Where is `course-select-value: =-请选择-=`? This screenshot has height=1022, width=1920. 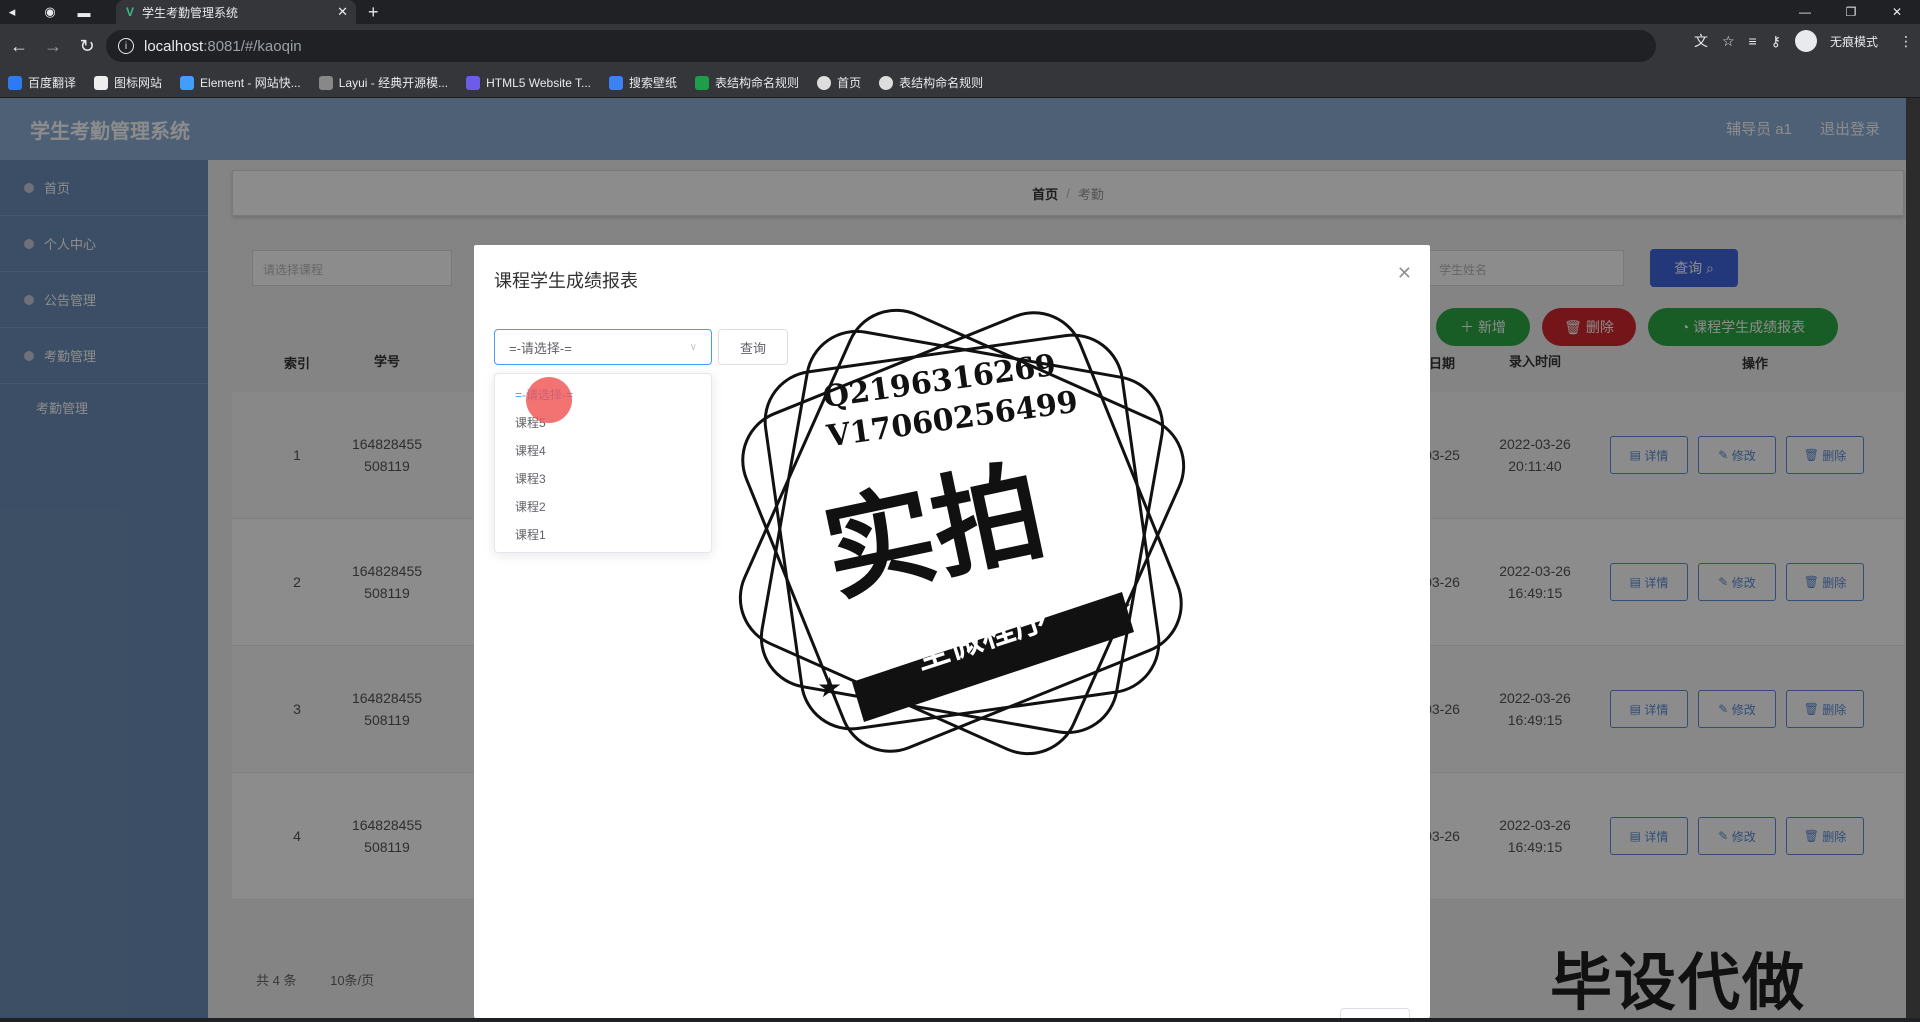
course-select-value: =-请选择-= is located at coordinates (540, 348).